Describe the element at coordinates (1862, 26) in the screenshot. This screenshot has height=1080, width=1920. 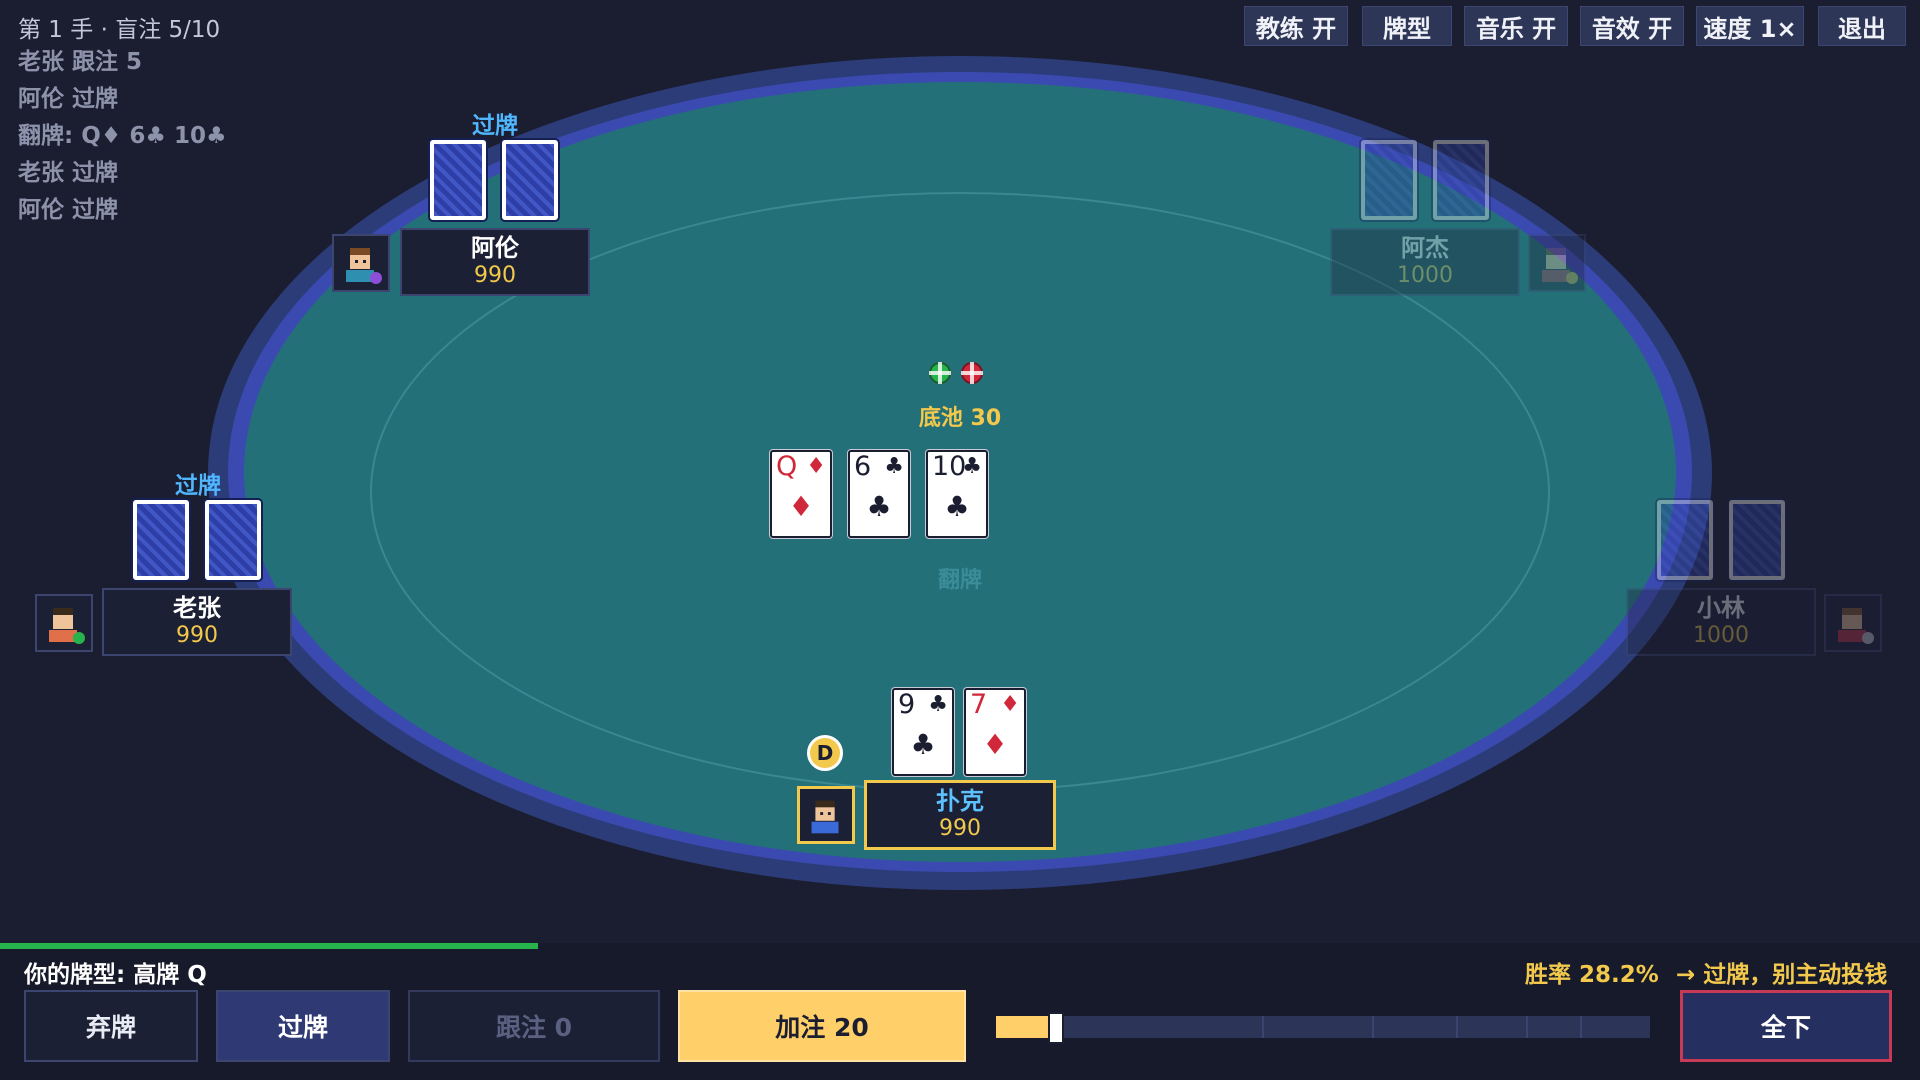
I see `exit-button: 退出` at that location.